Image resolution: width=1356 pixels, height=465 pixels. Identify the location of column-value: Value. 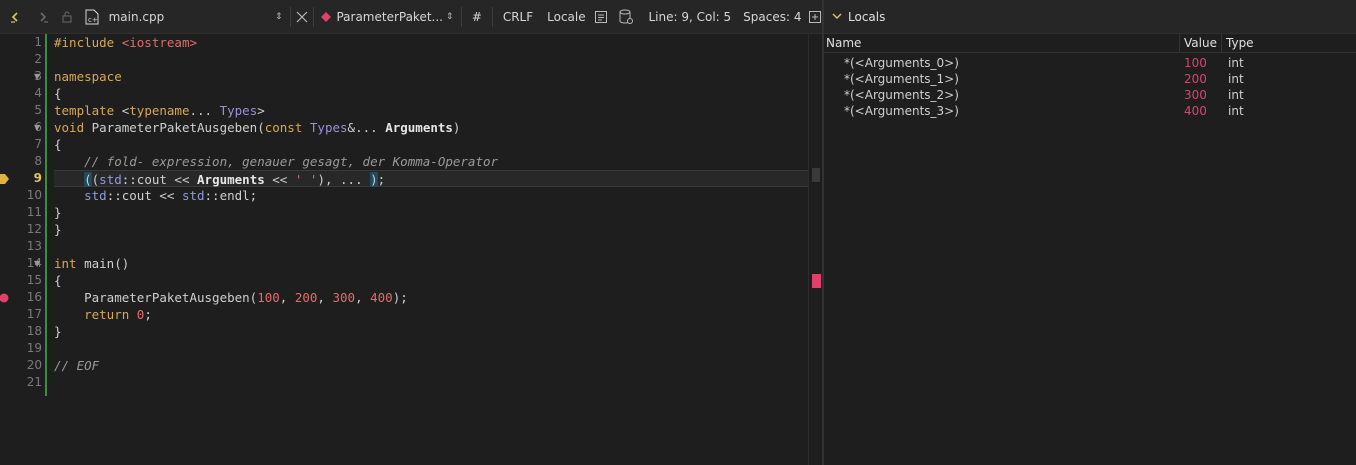
(1201, 43).